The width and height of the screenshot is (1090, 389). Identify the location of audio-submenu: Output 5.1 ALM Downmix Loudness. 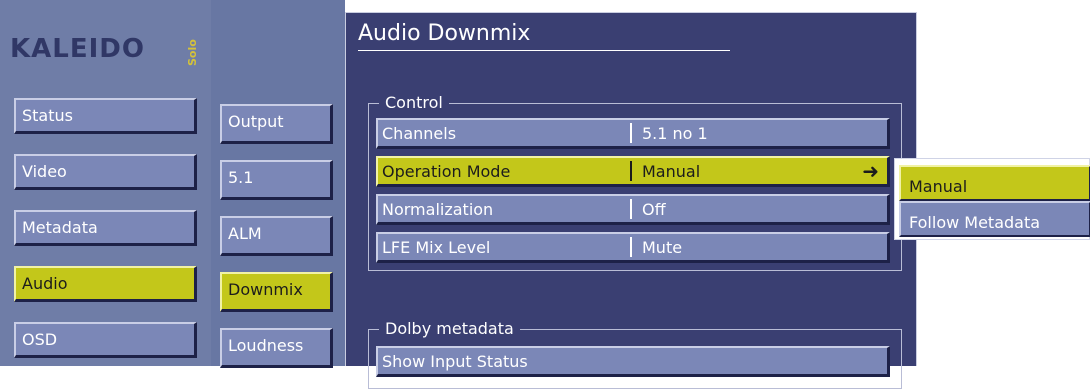
(278, 184).